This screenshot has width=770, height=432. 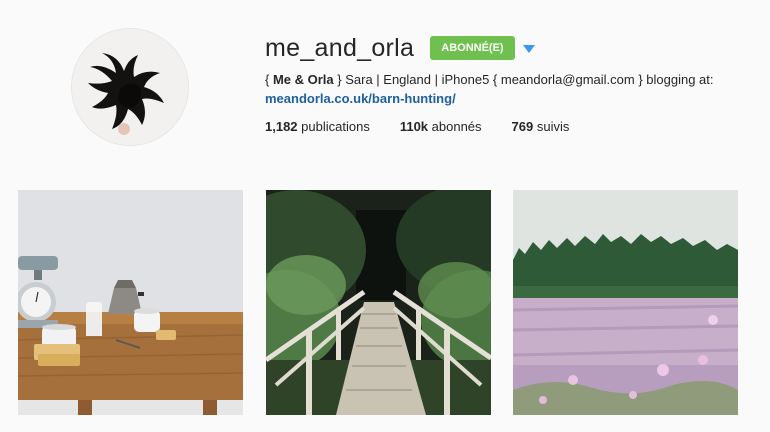 What do you see at coordinates (455, 126) in the screenshot?
I see `stat-followers-label: abonnés` at bounding box center [455, 126].